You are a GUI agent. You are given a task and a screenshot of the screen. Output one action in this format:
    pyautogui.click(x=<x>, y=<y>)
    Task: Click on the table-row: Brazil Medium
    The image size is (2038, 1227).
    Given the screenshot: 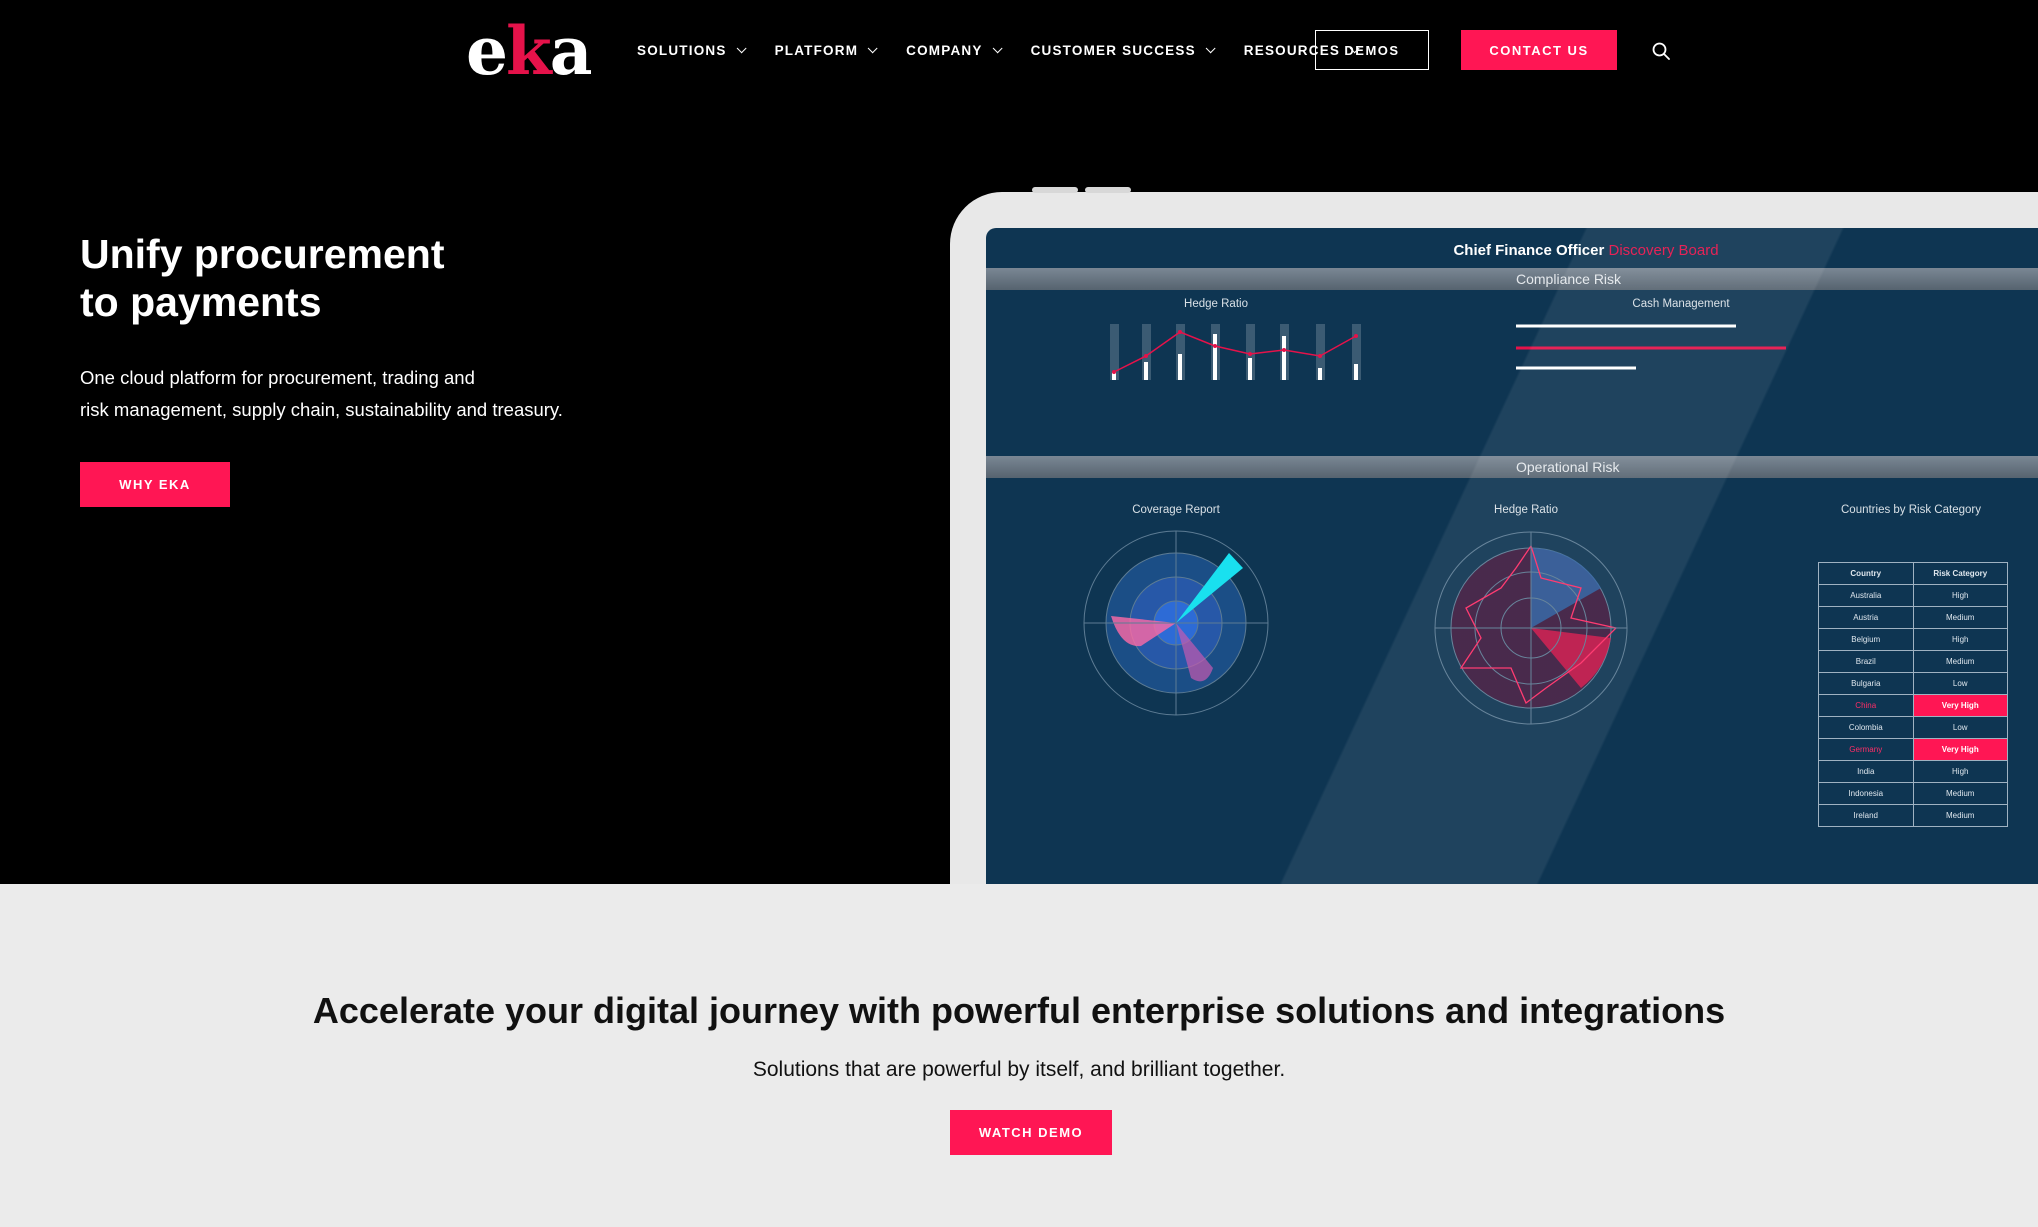 What is the action you would take?
    pyautogui.click(x=1913, y=661)
    